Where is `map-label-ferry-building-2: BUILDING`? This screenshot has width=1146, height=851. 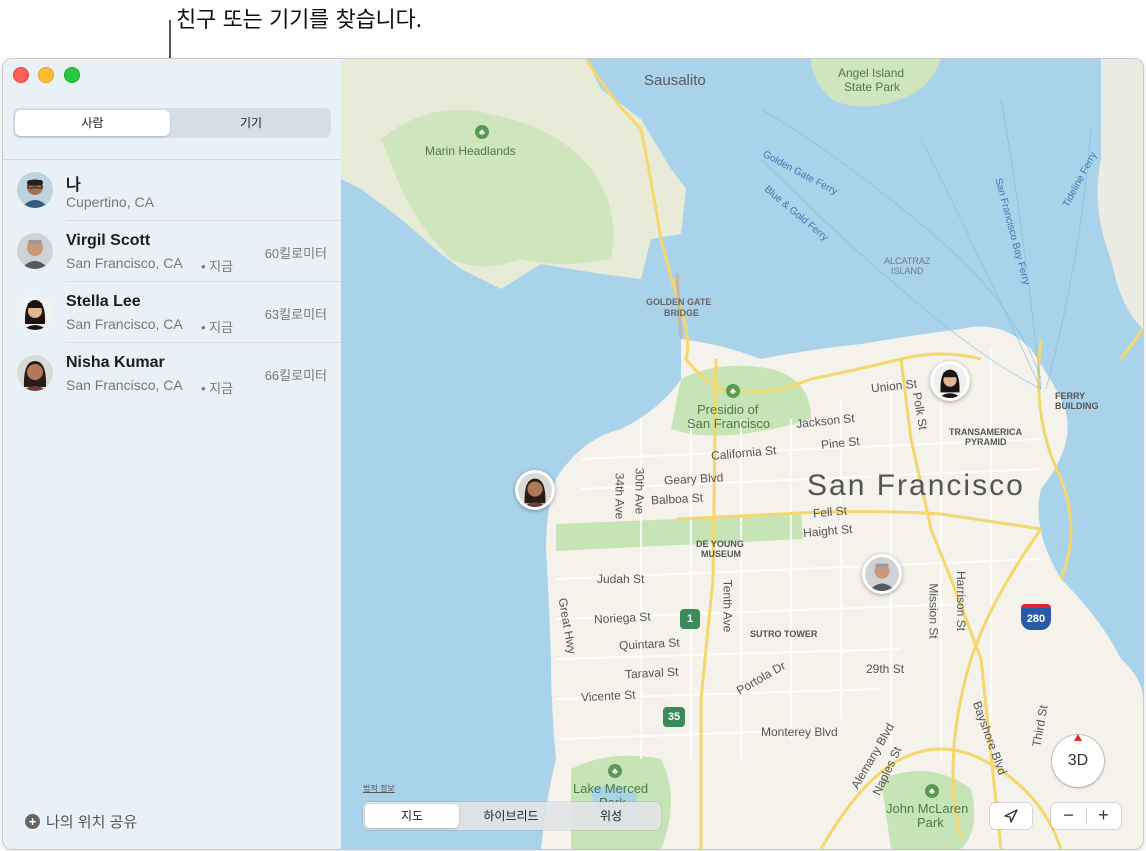
map-label-ferry-building-2: BUILDING is located at coordinates (1077, 406).